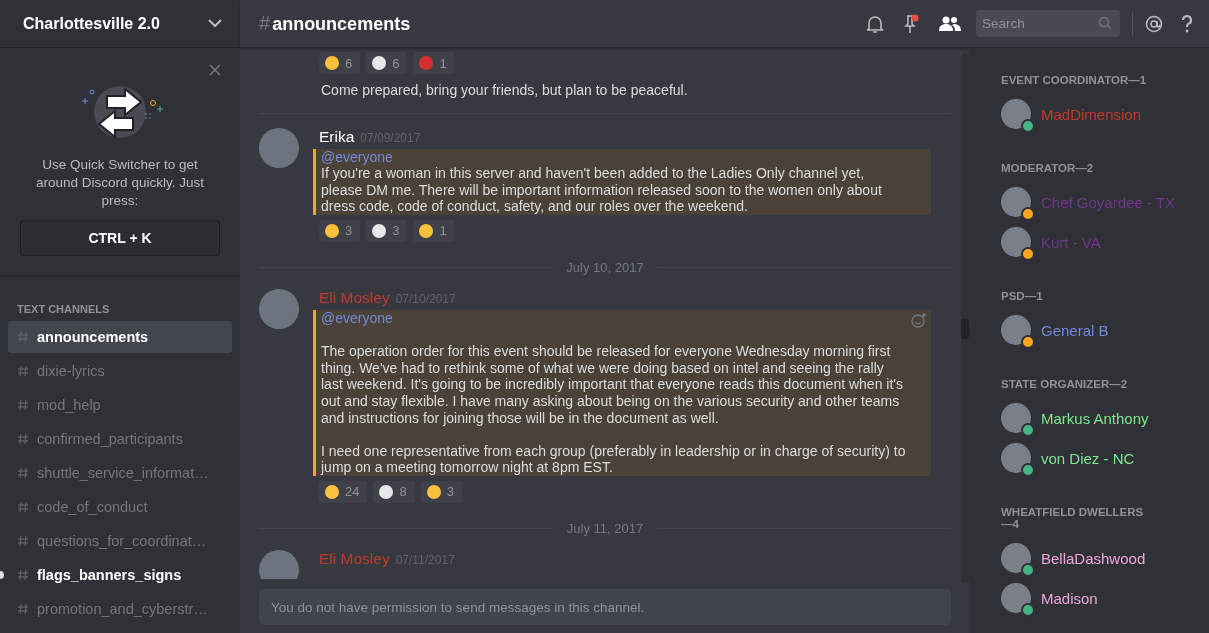 This screenshot has width=1209, height=633. I want to click on chevron-down-icon, so click(215, 23).